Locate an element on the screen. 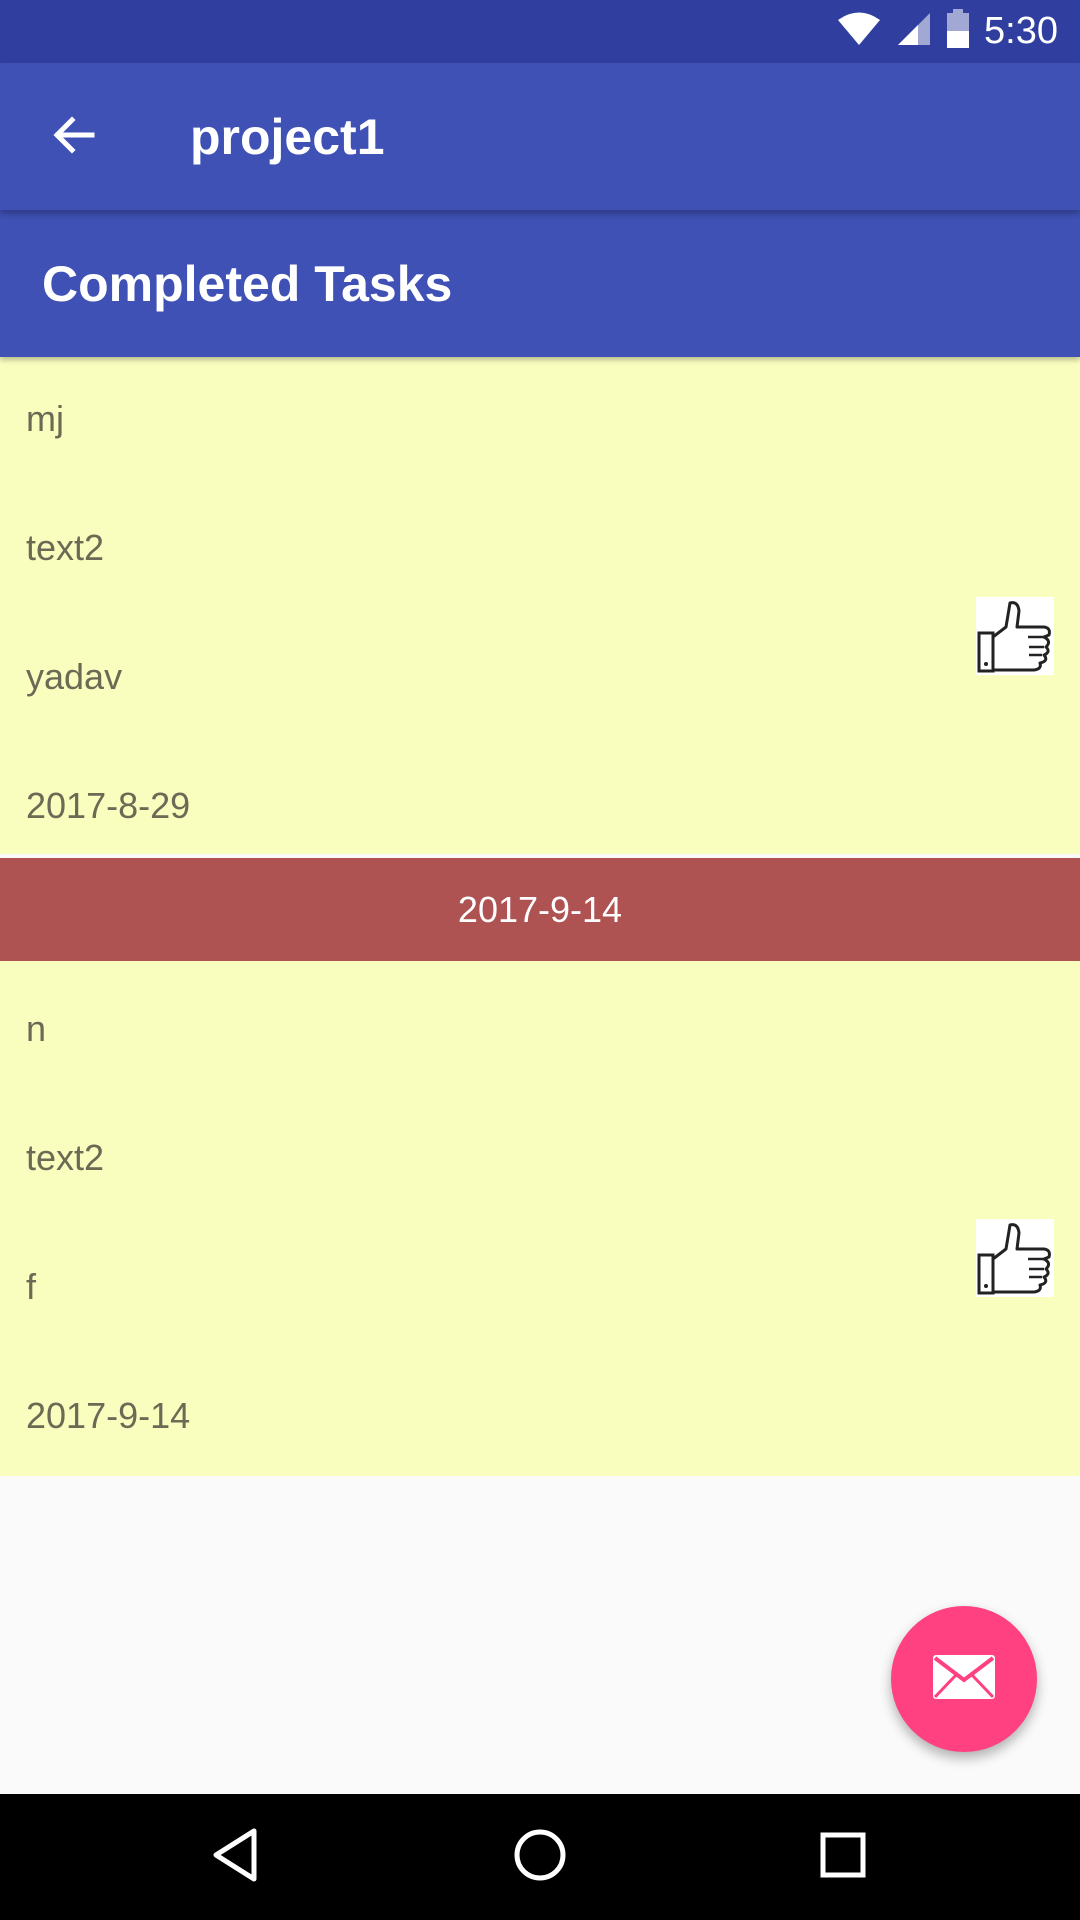  task-line-date: 2017-8-29 is located at coordinates (108, 805).